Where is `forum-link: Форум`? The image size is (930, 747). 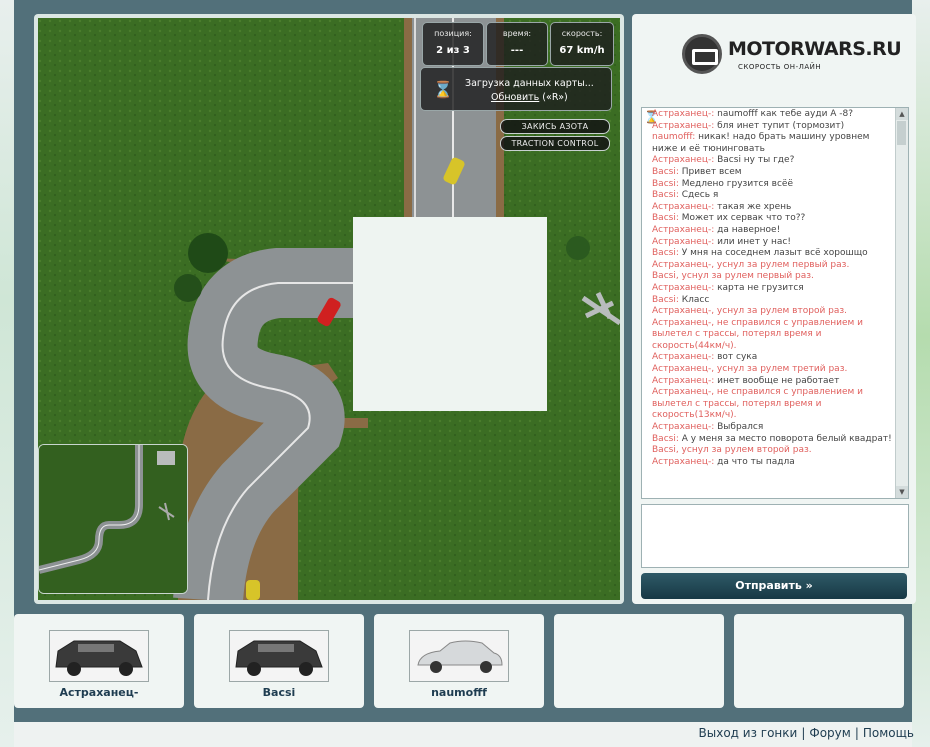
forum-link: Форум is located at coordinates (829, 733).